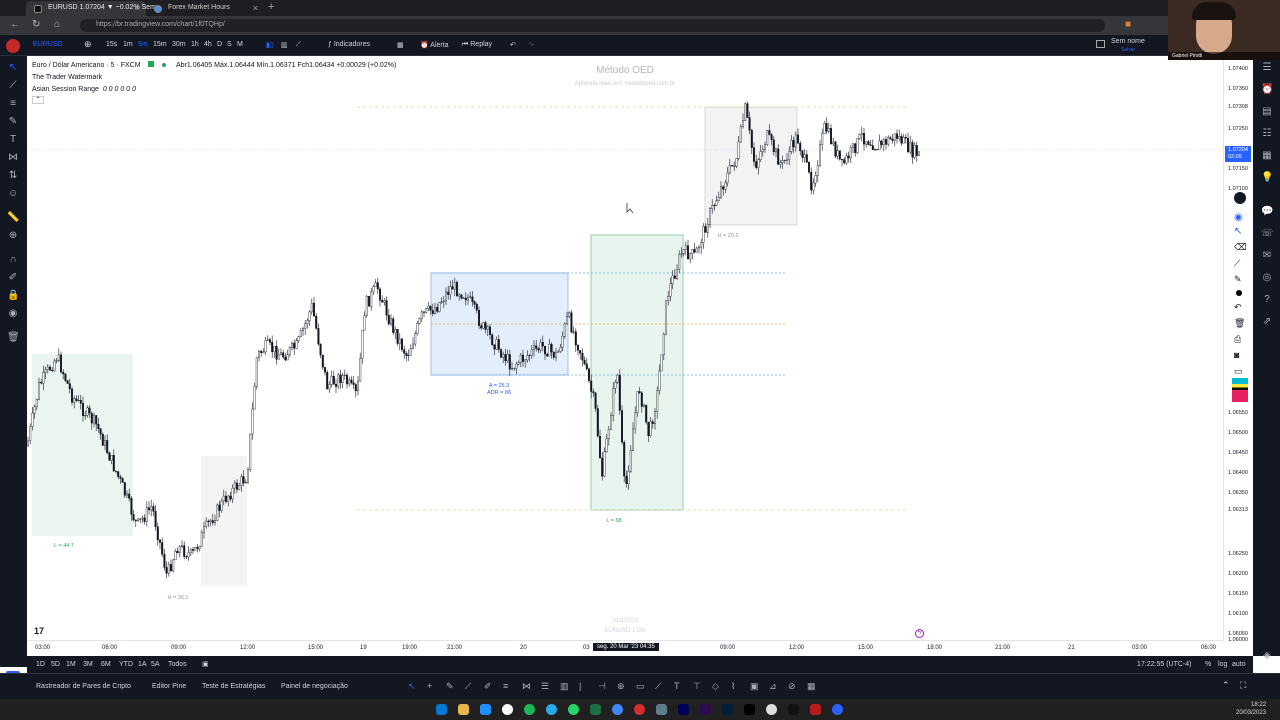 The width and height of the screenshot is (1280, 720). I want to click on avatar, so click(13, 46).